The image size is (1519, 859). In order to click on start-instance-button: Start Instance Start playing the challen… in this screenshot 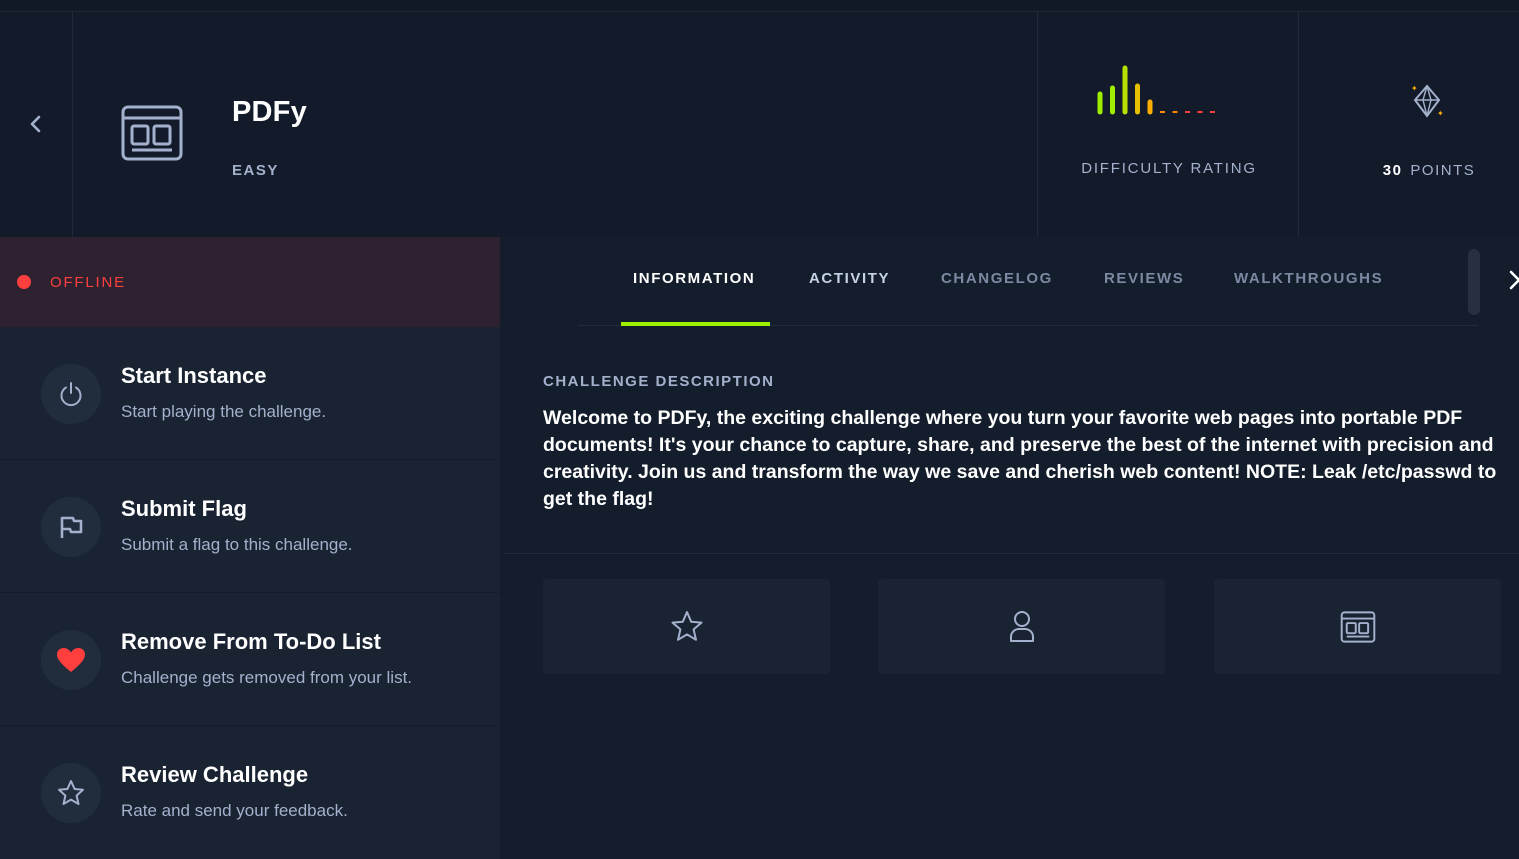, I will do `click(250, 393)`.